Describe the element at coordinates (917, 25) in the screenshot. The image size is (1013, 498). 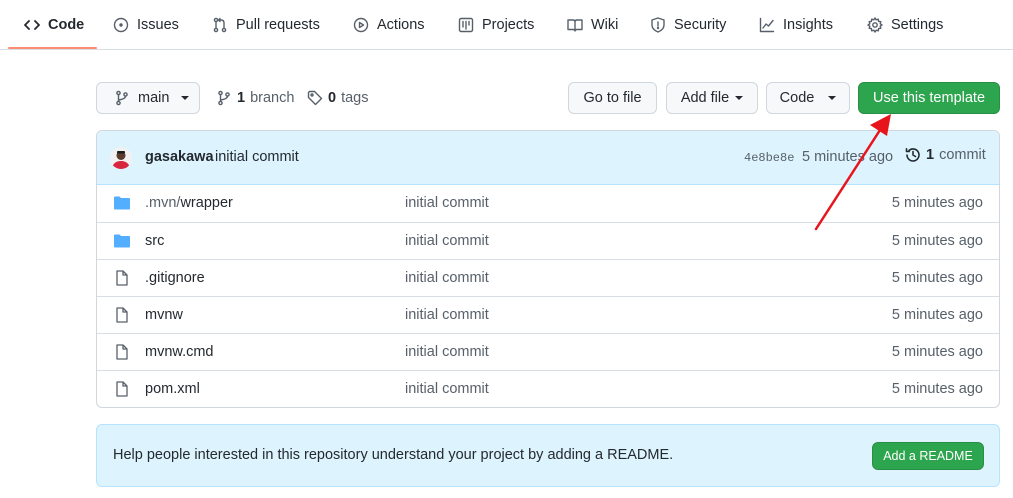
I see `tab-settings-label: Settings` at that location.